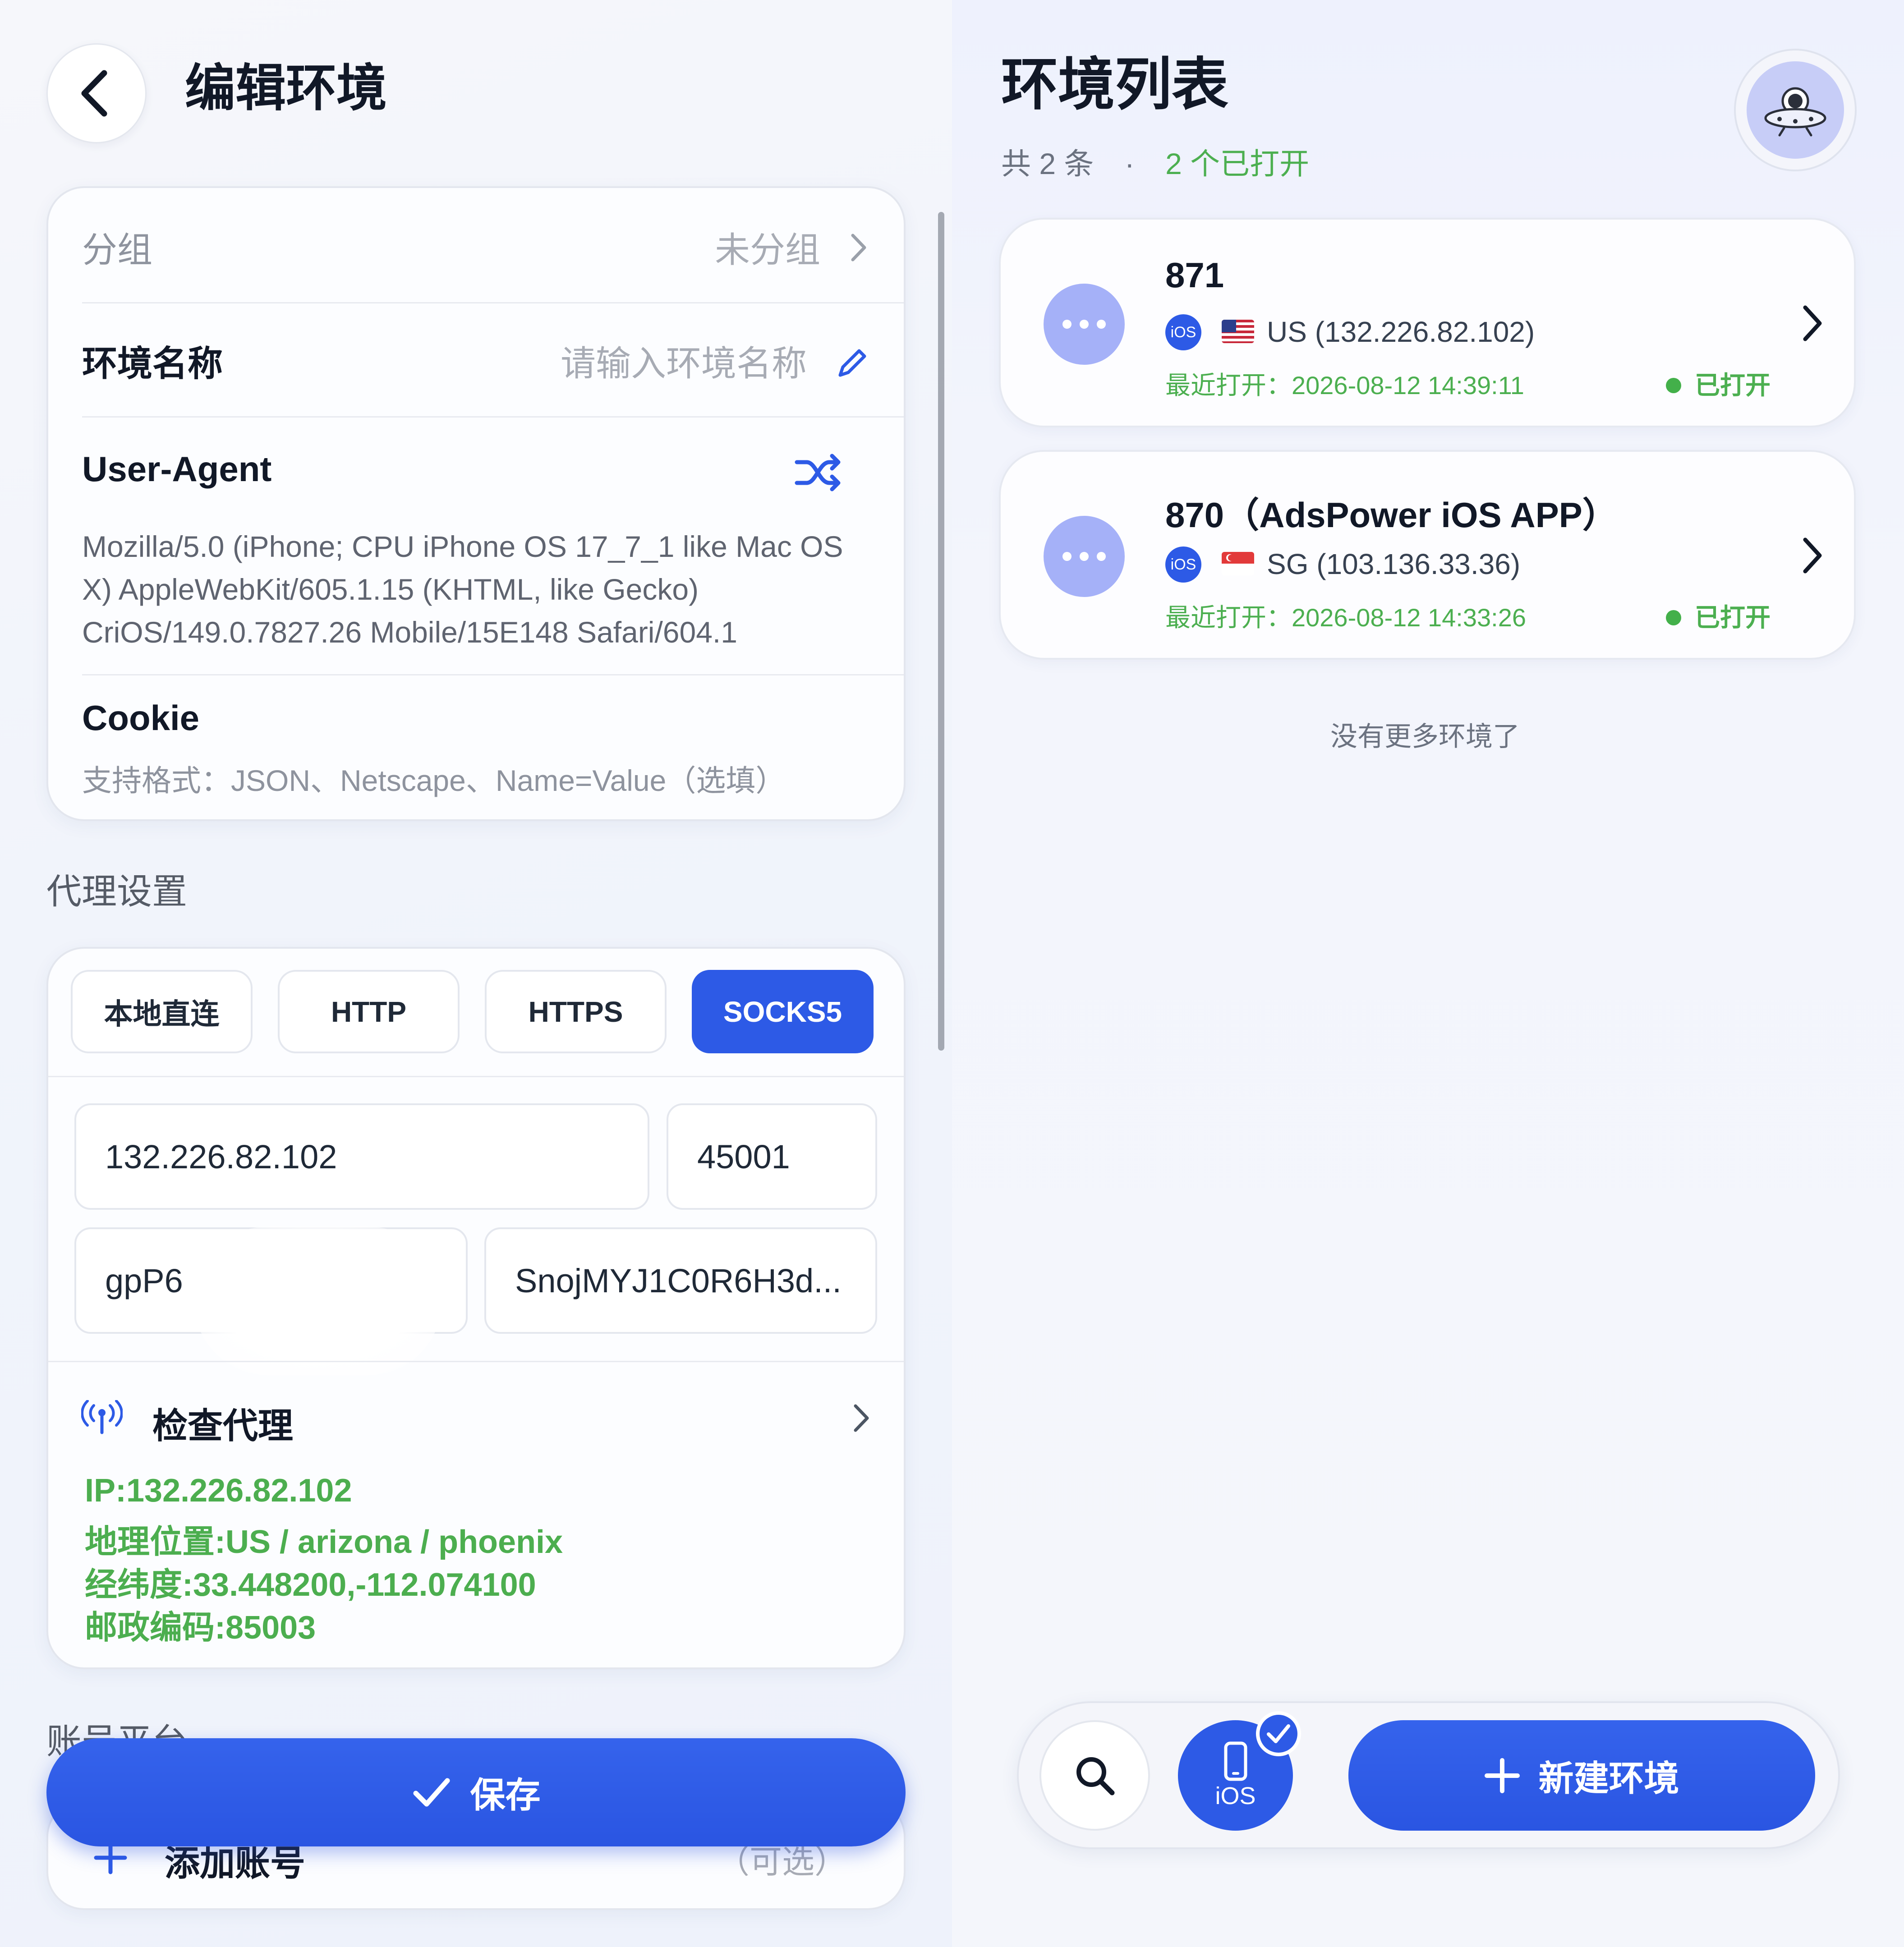  I want to click on group-value: 未分组, so click(767, 250).